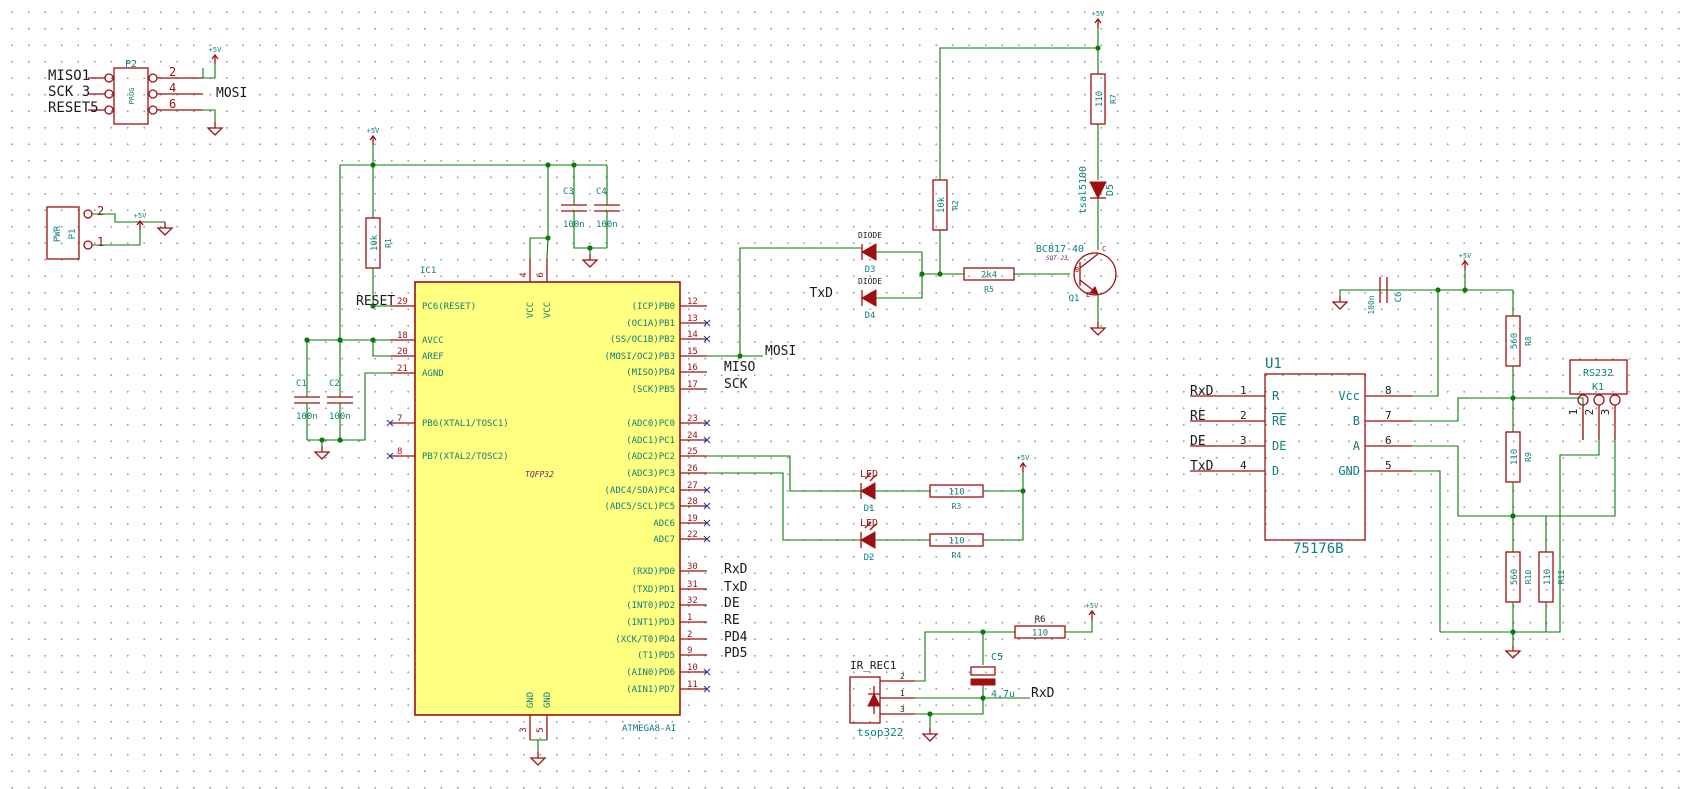  I want to click on ic1-pin-name: (MOSI/OC2)PB3, so click(640, 357).